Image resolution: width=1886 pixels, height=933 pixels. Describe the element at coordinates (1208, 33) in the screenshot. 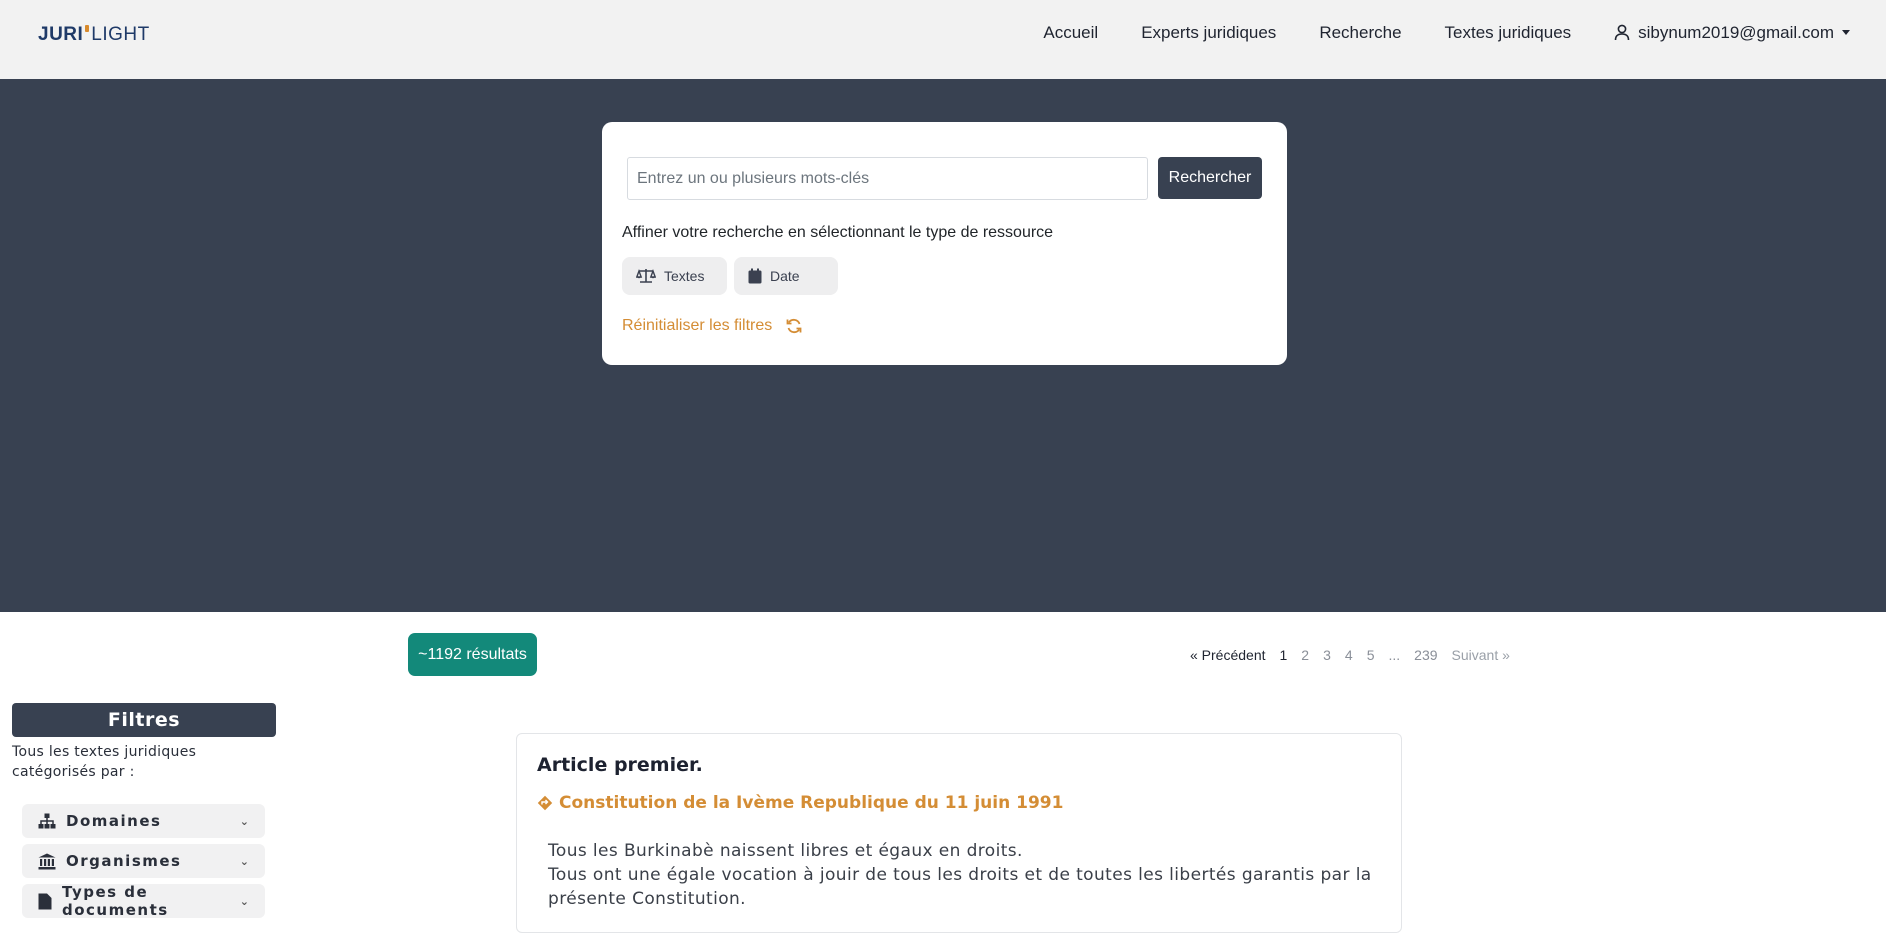

I see `nav-experts-juridiques: Experts juridiques` at that location.